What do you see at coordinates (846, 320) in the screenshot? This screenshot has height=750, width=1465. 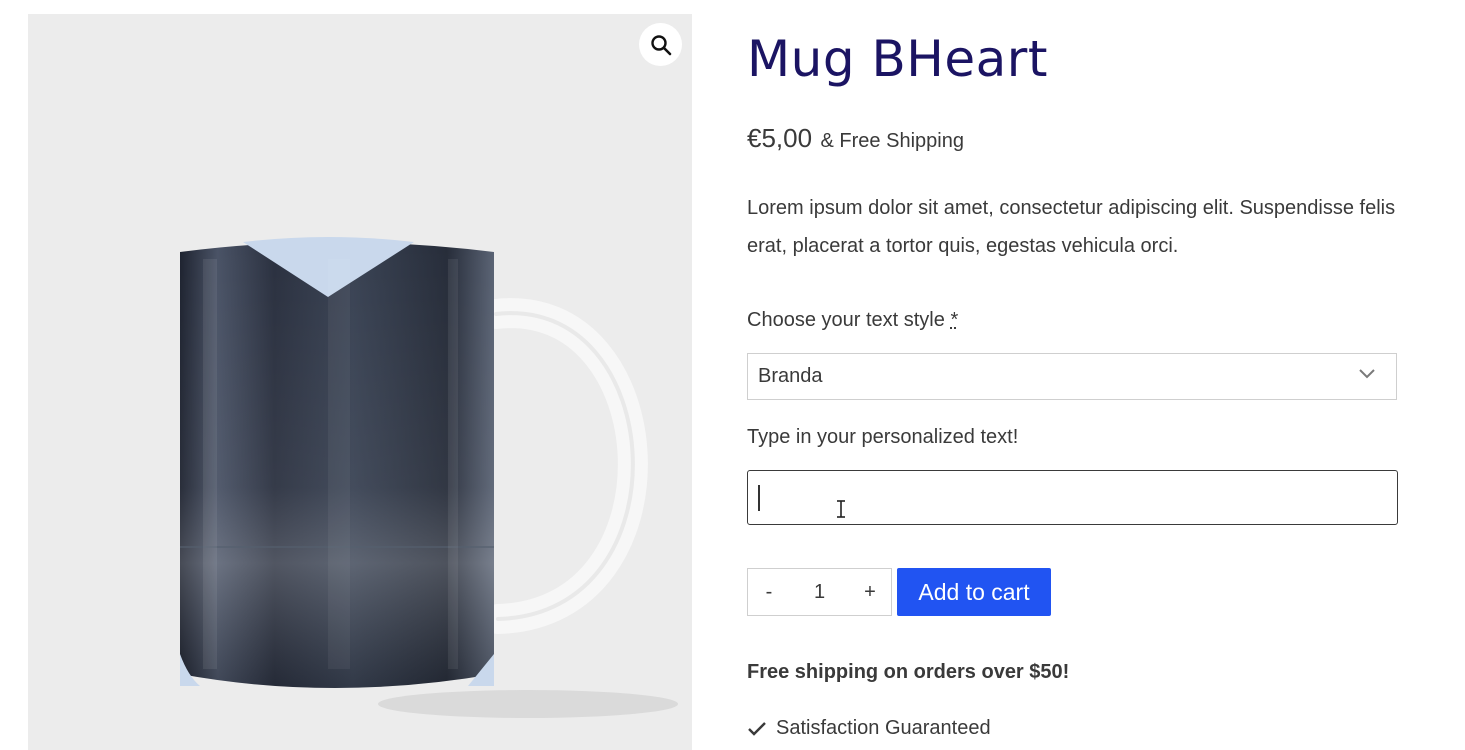 I see `text-style-label-text: Choose your text style` at bounding box center [846, 320].